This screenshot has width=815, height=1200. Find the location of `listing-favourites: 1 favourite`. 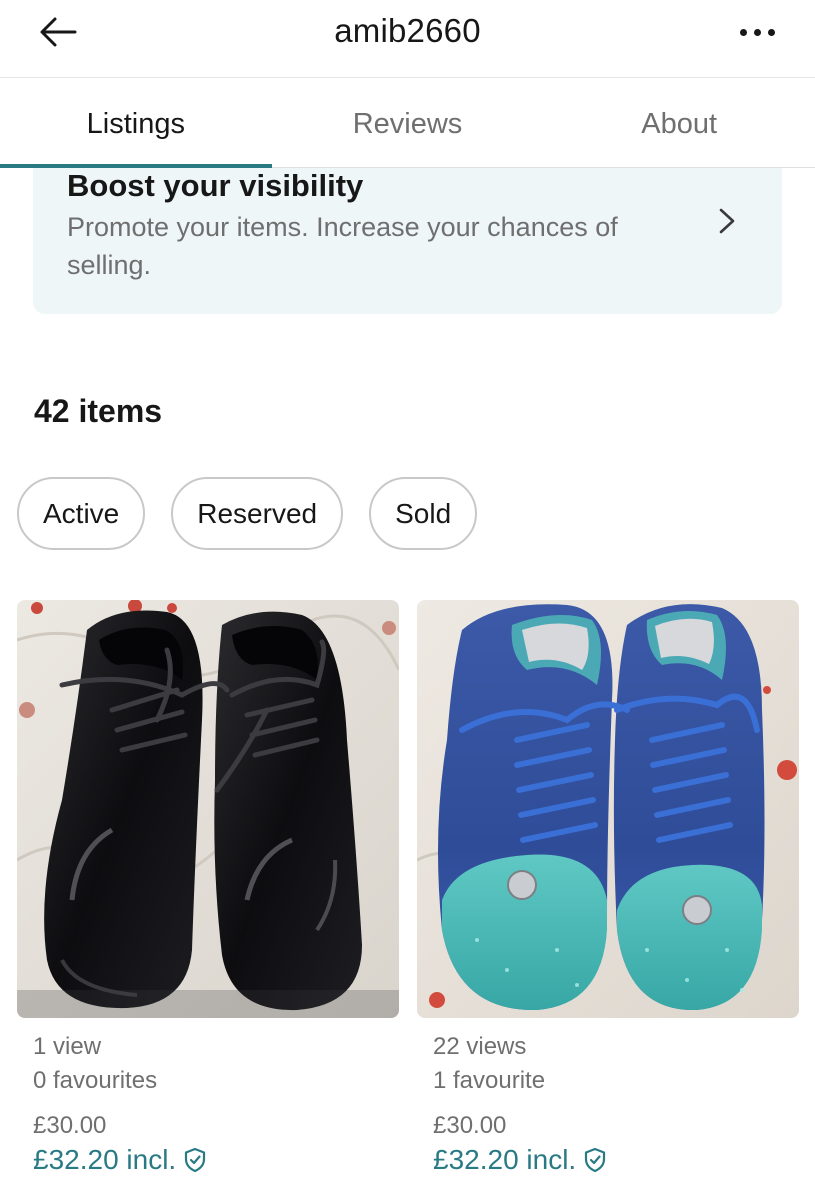

listing-favourites: 1 favourite is located at coordinates (489, 1080).